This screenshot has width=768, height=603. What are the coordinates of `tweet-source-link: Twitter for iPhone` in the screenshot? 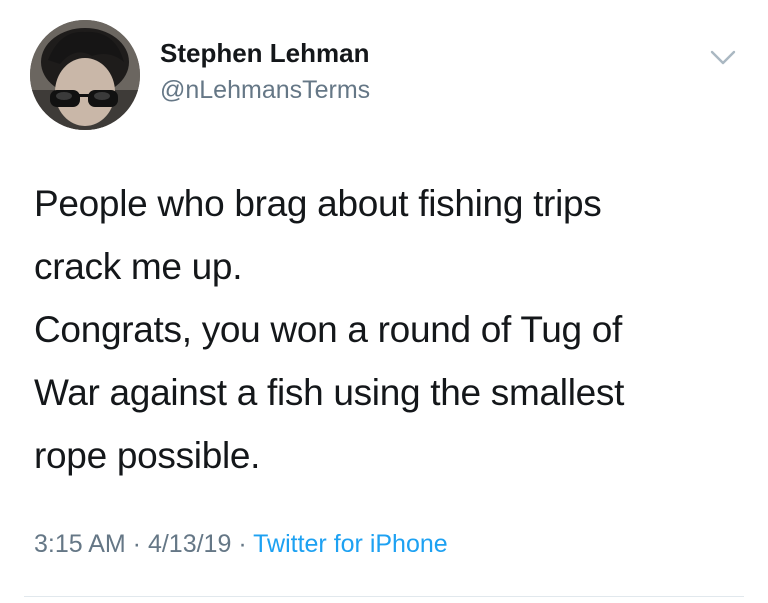 It's located at (350, 544).